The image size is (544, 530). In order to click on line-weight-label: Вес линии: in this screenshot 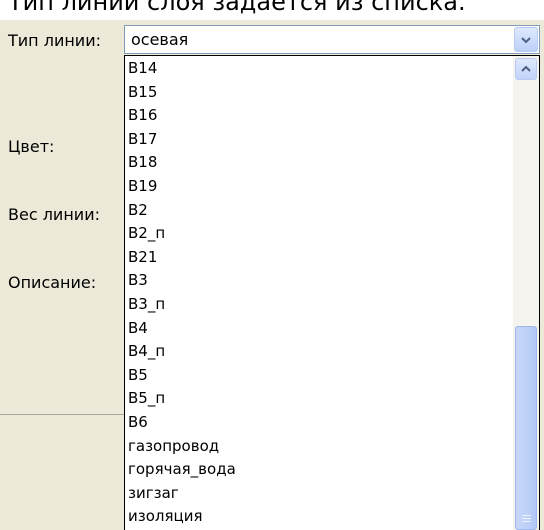, I will do `click(54, 214)`.